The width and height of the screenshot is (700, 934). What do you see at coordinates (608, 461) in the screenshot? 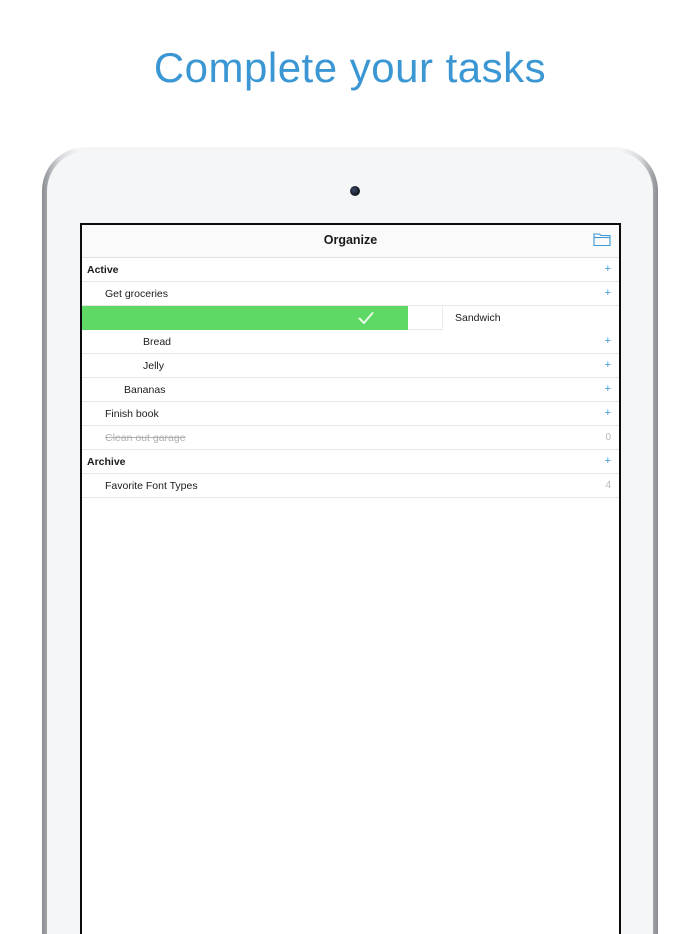
I see `add-button-archive: +` at bounding box center [608, 461].